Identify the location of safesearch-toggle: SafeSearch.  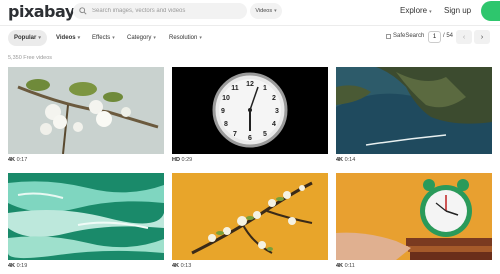
(405, 36).